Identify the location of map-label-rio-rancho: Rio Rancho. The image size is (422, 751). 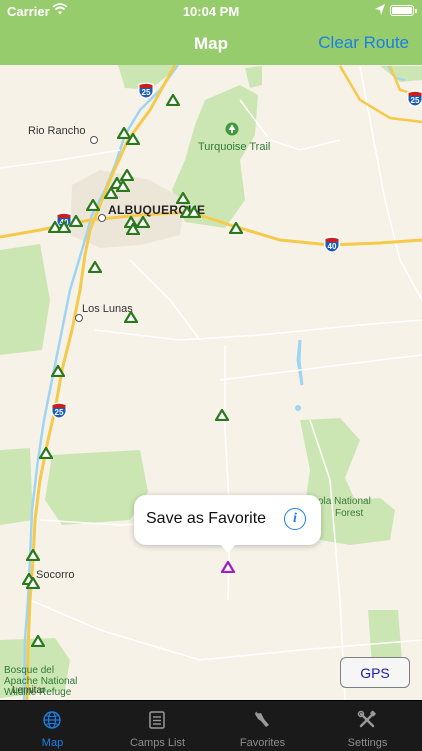
(57, 131).